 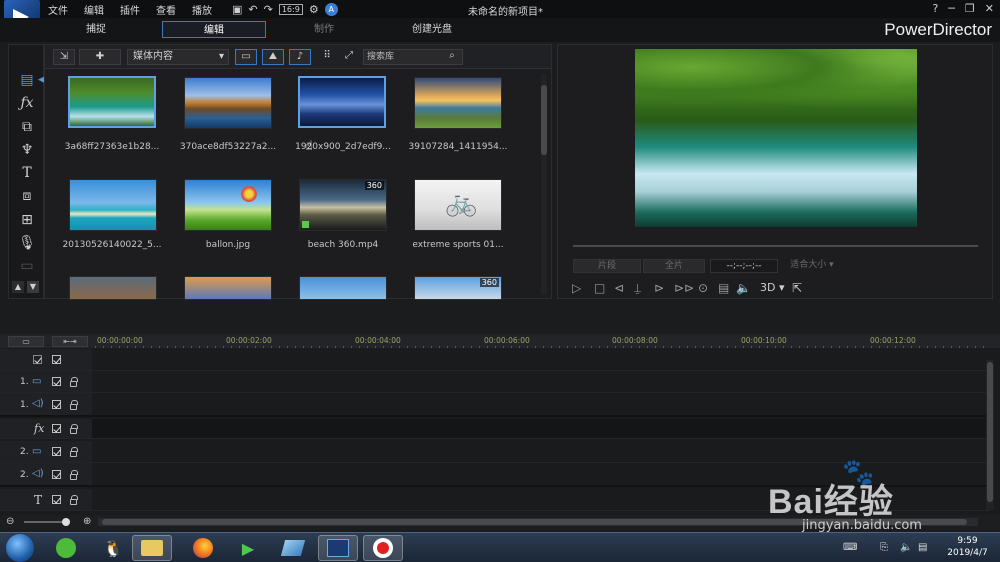 I want to click on zoom-slider-handle, so click(x=66, y=522).